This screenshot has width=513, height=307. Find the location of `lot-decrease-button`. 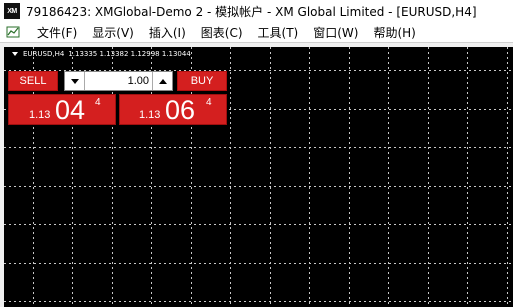

lot-decrease-button is located at coordinates (75, 81).